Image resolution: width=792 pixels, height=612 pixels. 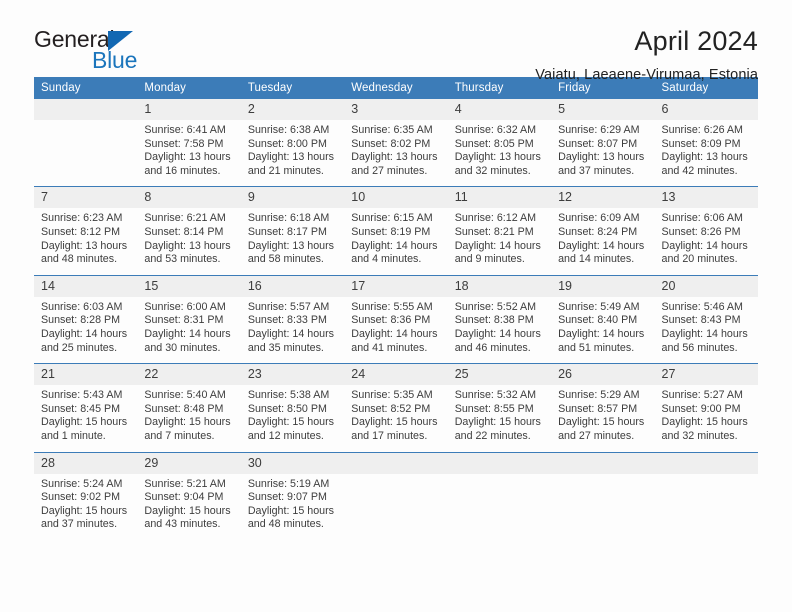 I want to click on day-number: 11, so click(x=499, y=197).